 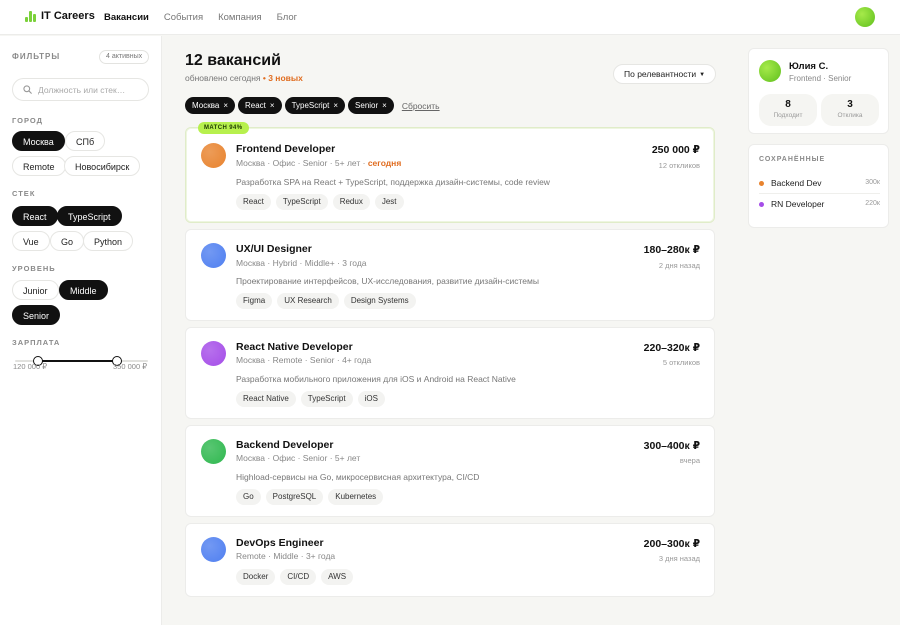 What do you see at coordinates (865, 17) in the screenshot?
I see `user-avatar` at bounding box center [865, 17].